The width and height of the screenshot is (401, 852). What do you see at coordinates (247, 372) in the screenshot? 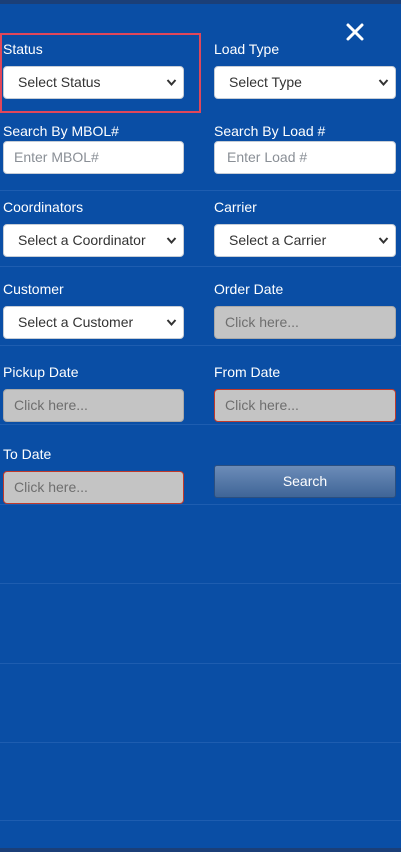
I see `from-date-label: From Date` at bounding box center [247, 372].